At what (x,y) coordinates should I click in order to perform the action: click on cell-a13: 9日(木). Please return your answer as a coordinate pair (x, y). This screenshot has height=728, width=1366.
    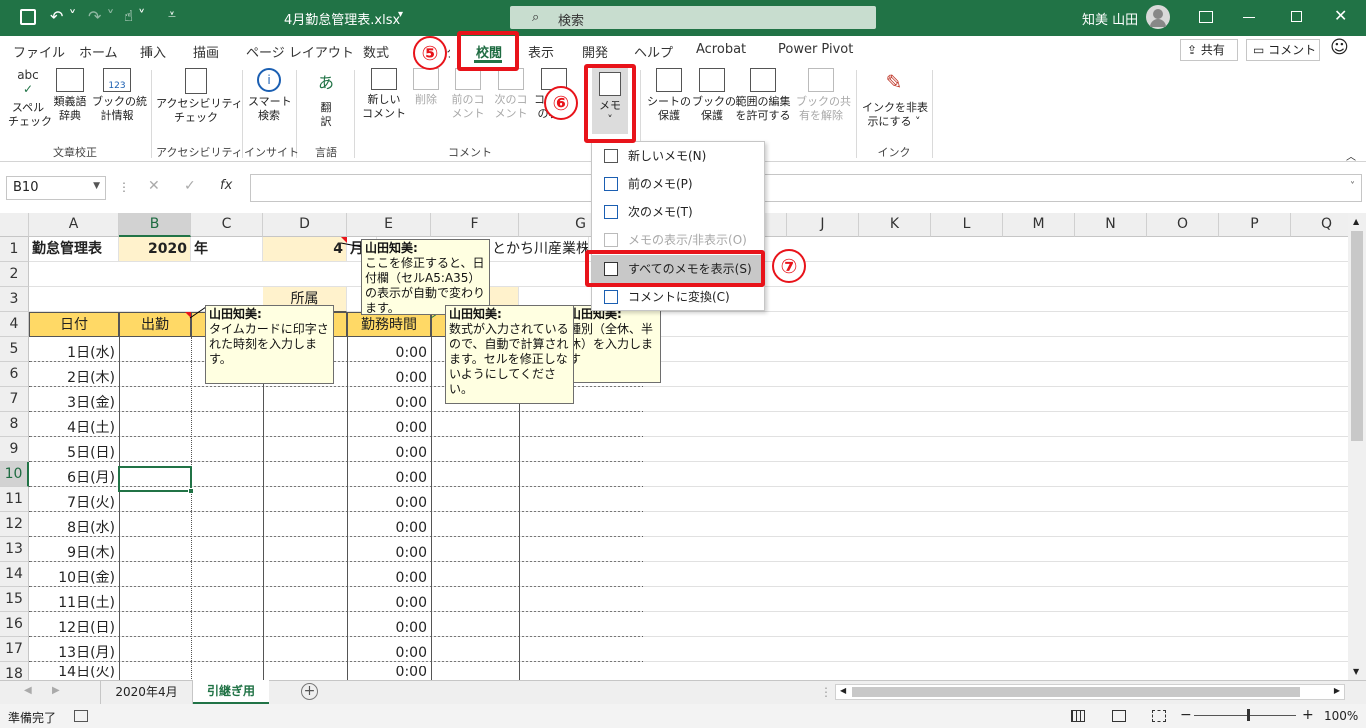
    Looking at the image, I should click on (74, 553).